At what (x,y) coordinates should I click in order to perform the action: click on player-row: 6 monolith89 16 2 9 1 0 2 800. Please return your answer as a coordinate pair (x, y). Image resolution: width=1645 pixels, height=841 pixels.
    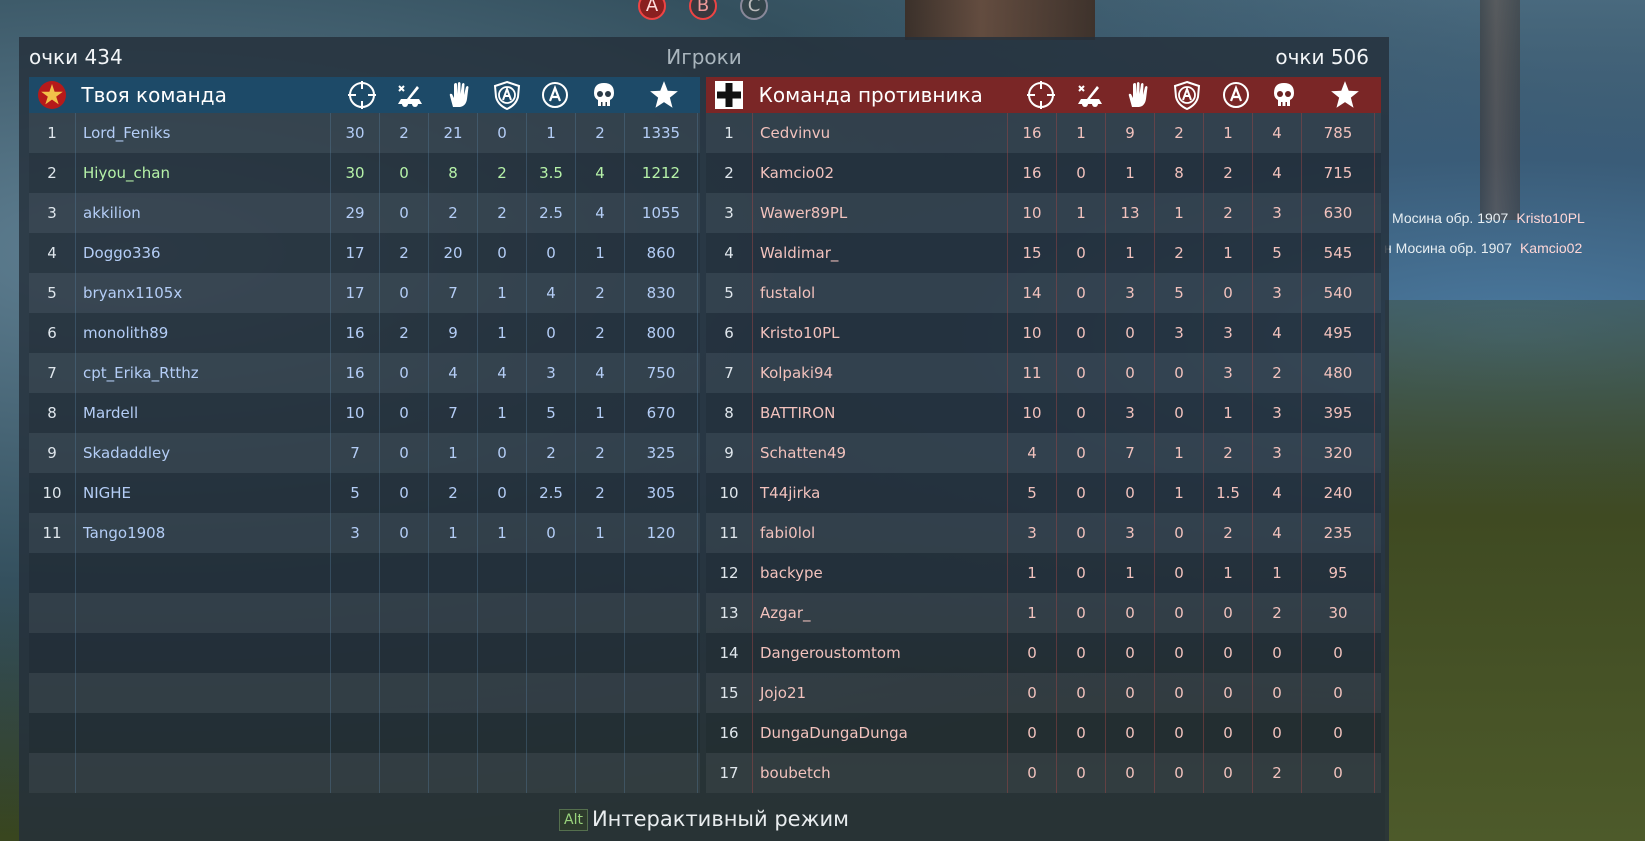
    Looking at the image, I should click on (364, 333).